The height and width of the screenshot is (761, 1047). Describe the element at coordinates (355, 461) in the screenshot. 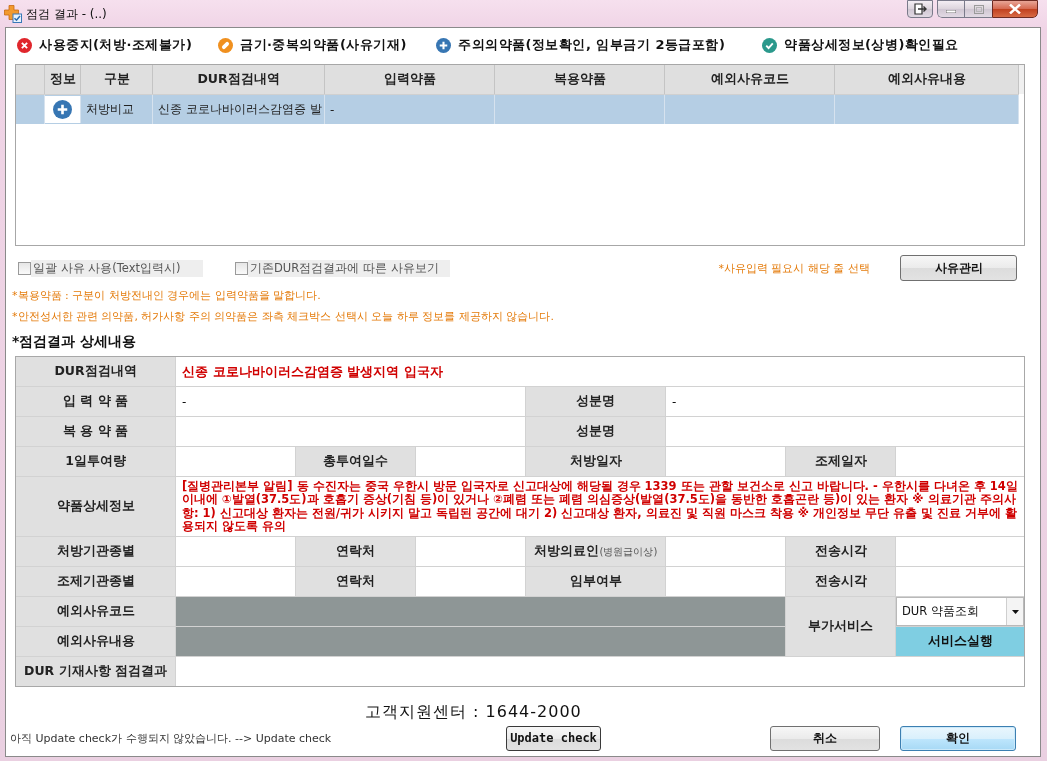

I see `field-label: 총투여일수` at that location.